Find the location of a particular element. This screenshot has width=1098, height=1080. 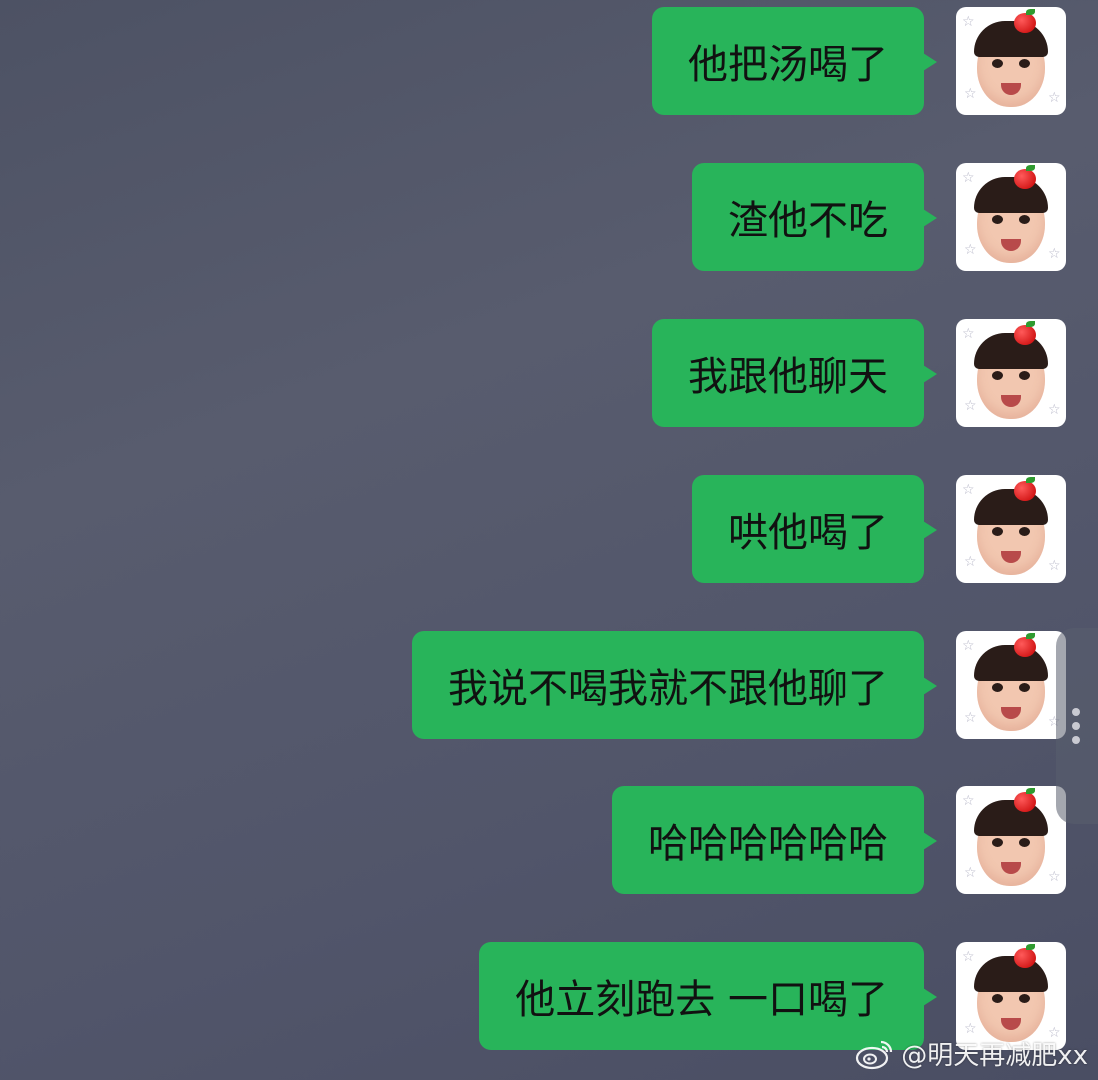

side-drawer-handle is located at coordinates (1077, 726).